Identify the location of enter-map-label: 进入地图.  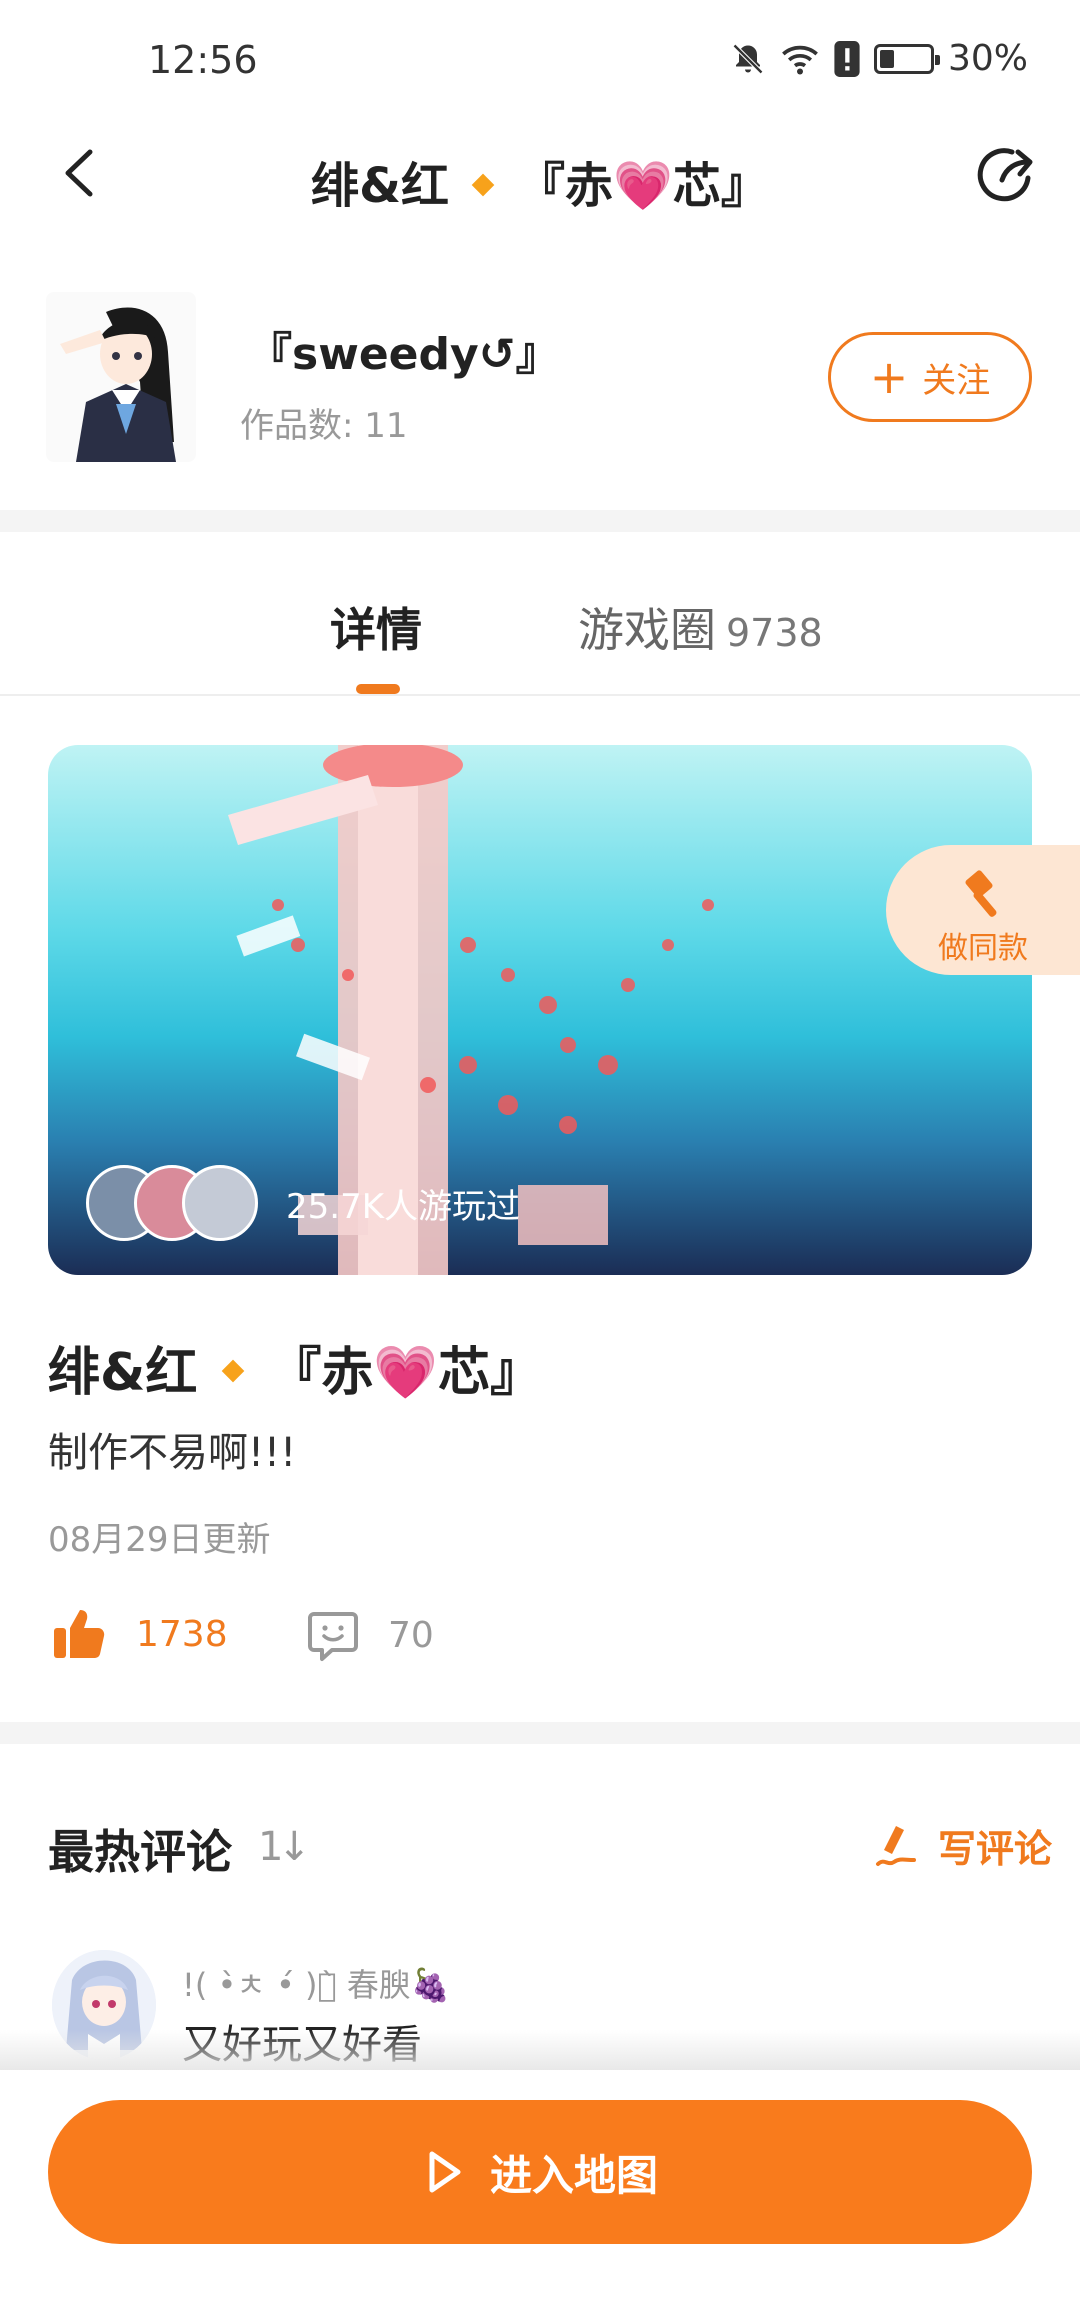
(573, 2175).